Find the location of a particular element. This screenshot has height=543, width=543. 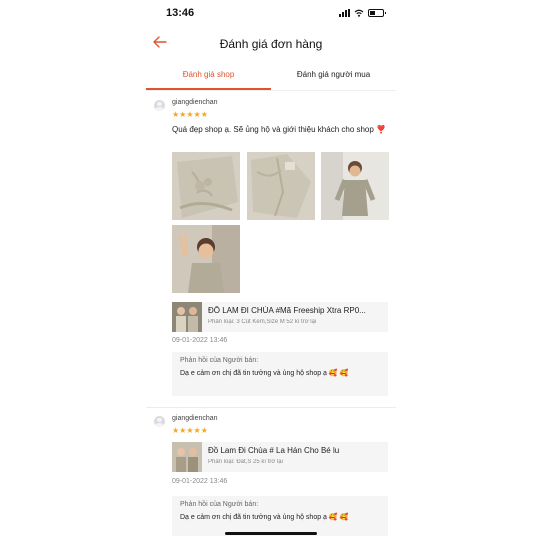

active-tab-indicator is located at coordinates (208, 89).